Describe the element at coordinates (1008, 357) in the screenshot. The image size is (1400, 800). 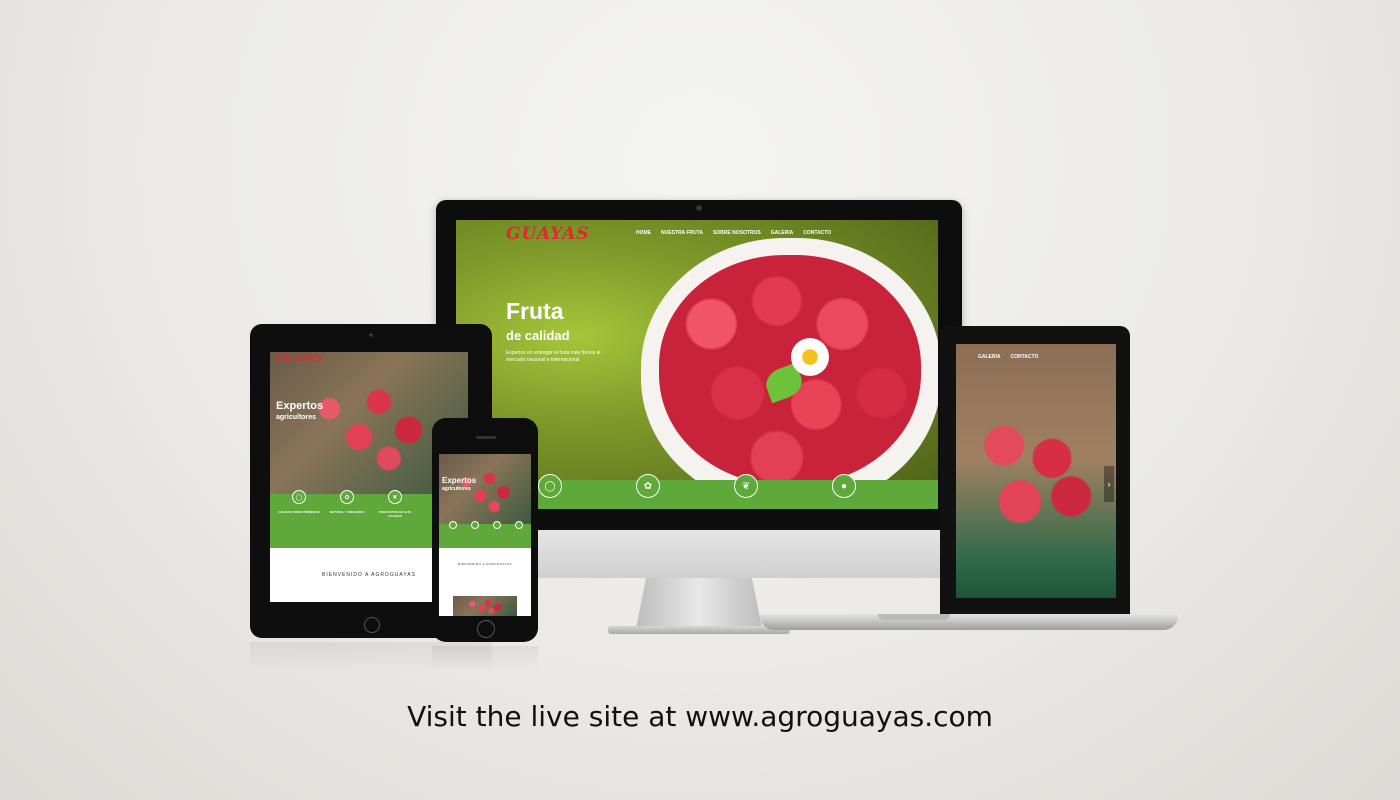
I see `laptop-nav: GALERIA CONTACTO` at that location.